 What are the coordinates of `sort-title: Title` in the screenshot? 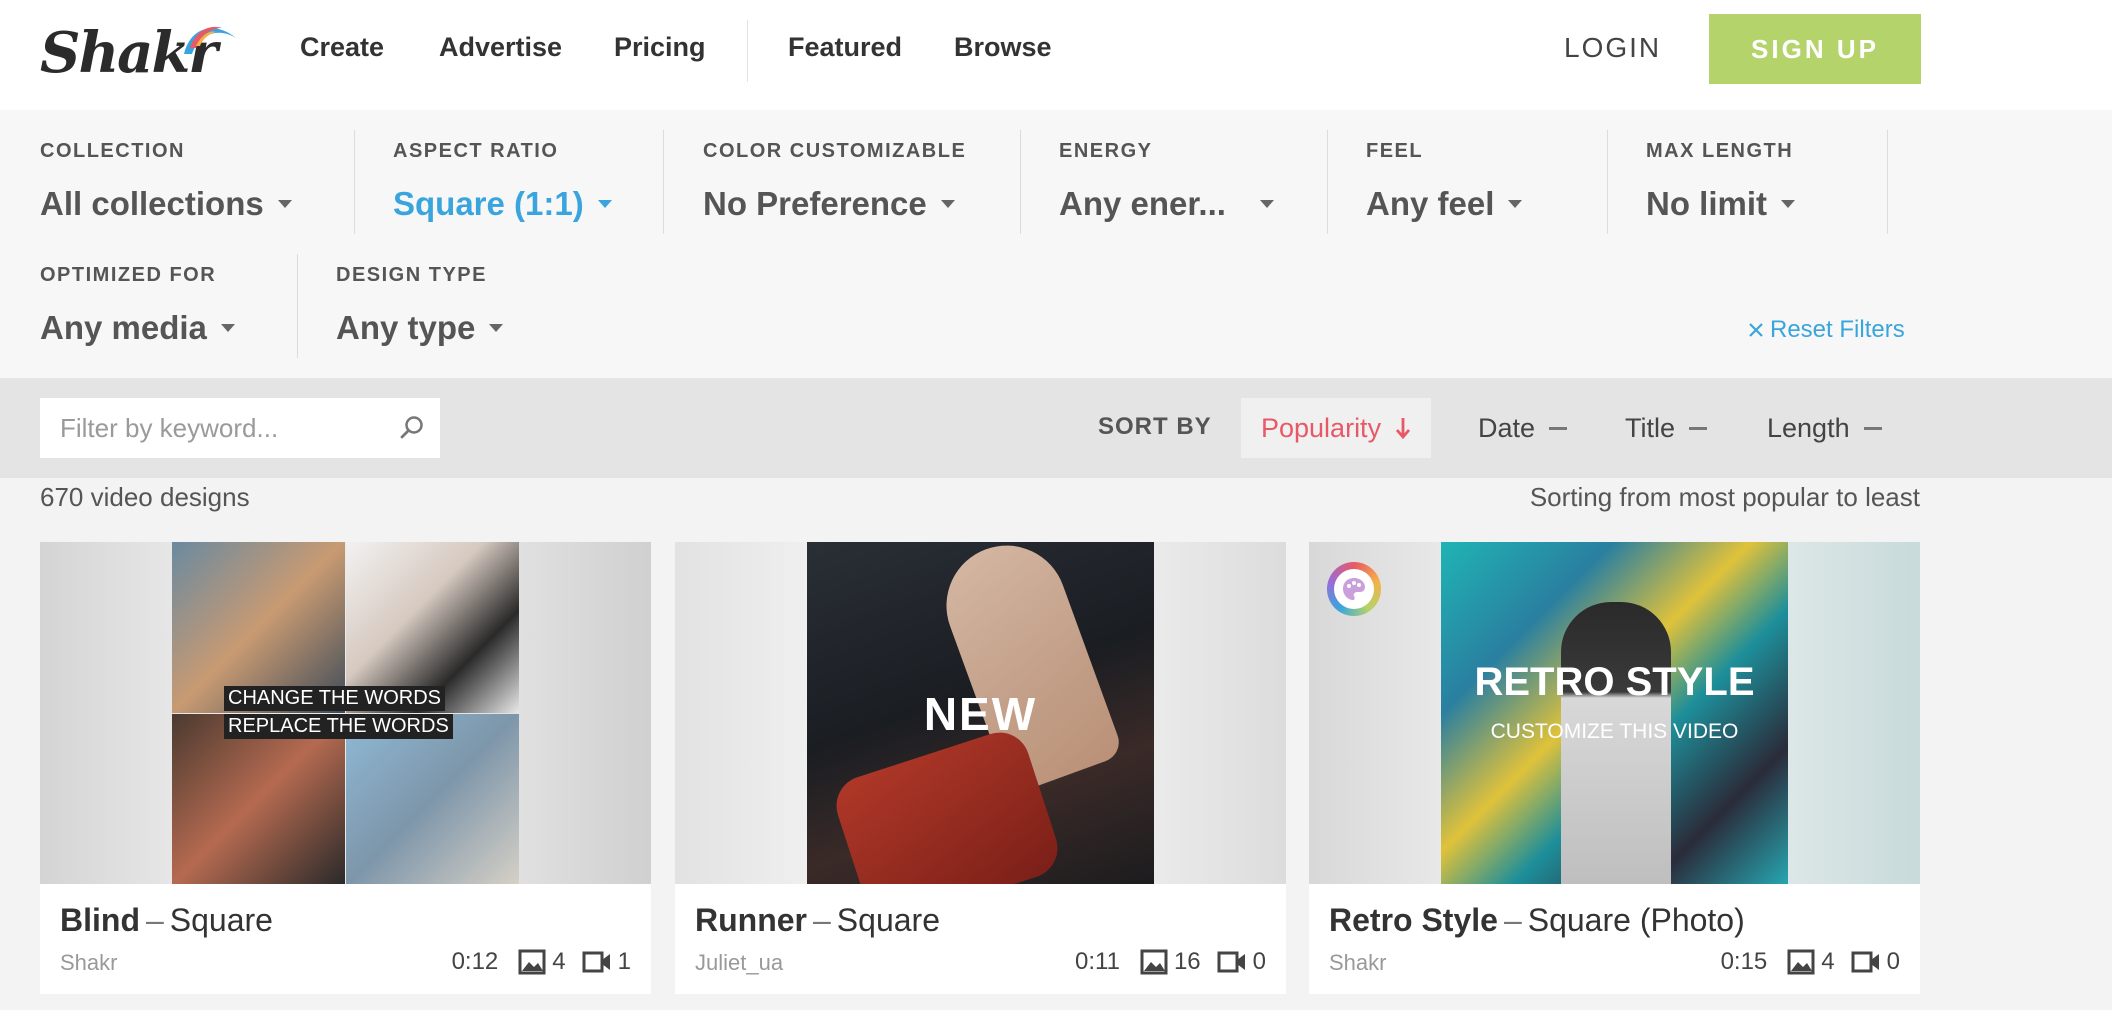 It's located at (1666, 428).